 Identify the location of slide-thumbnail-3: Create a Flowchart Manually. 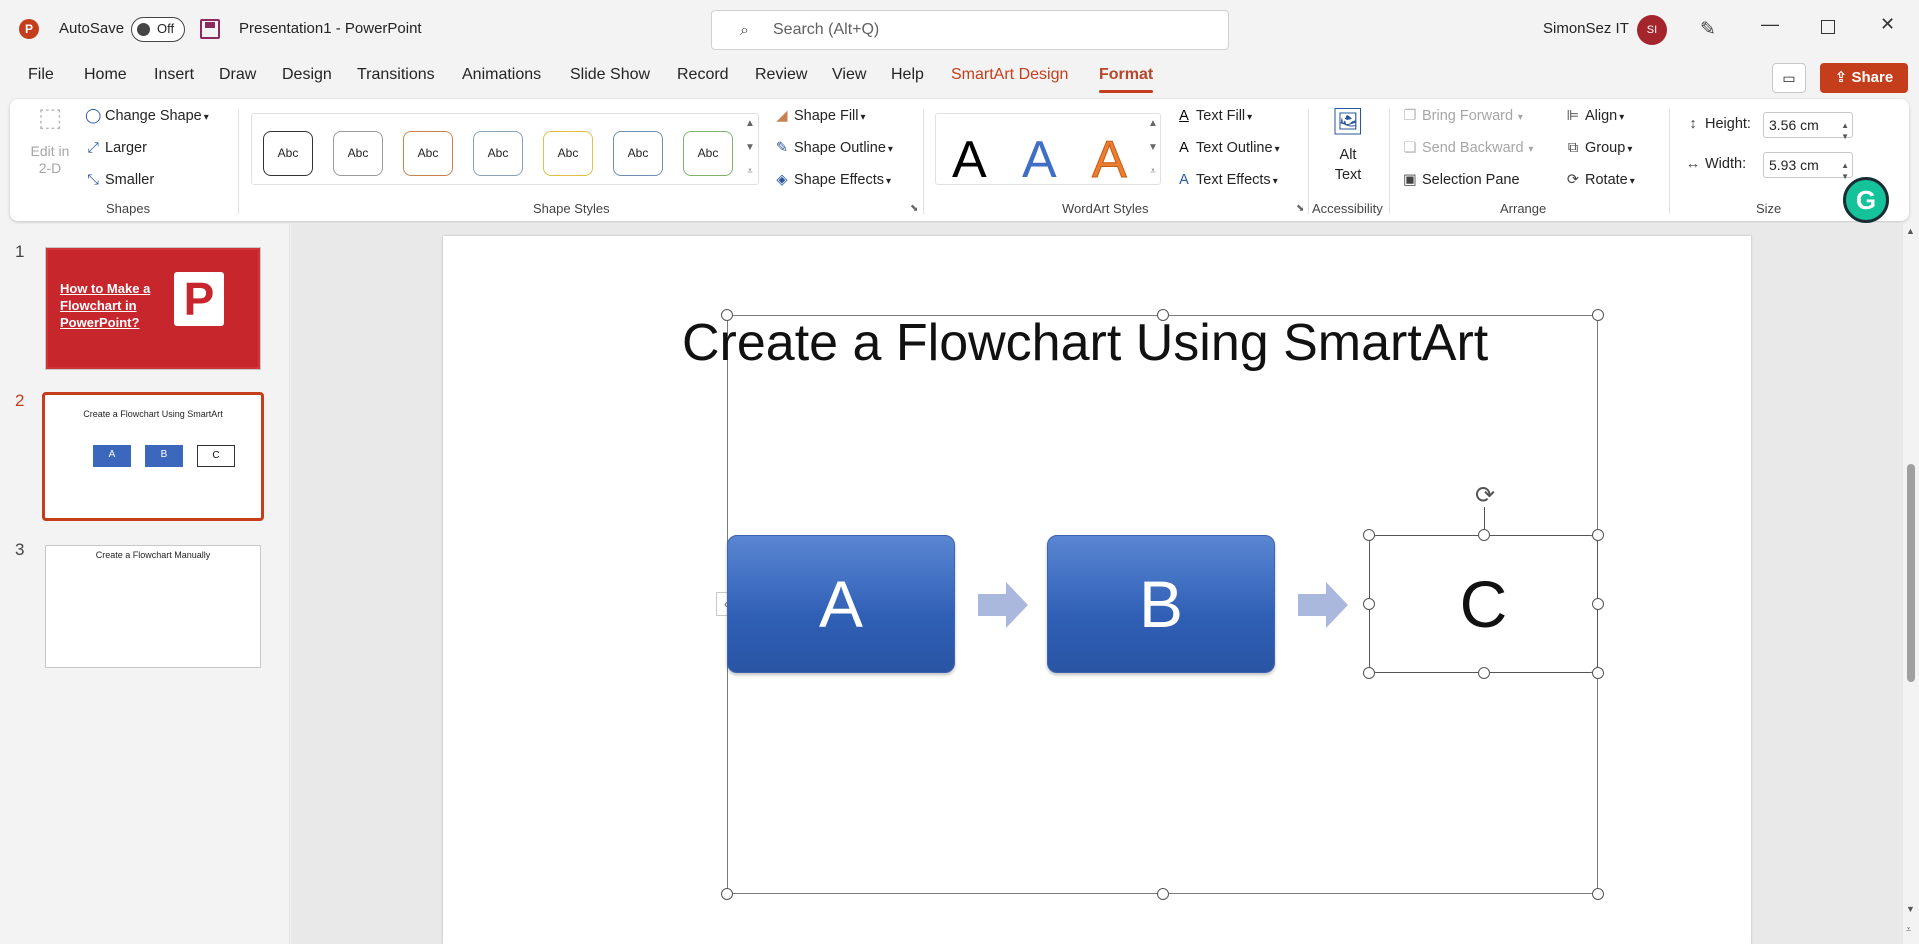
(153, 606).